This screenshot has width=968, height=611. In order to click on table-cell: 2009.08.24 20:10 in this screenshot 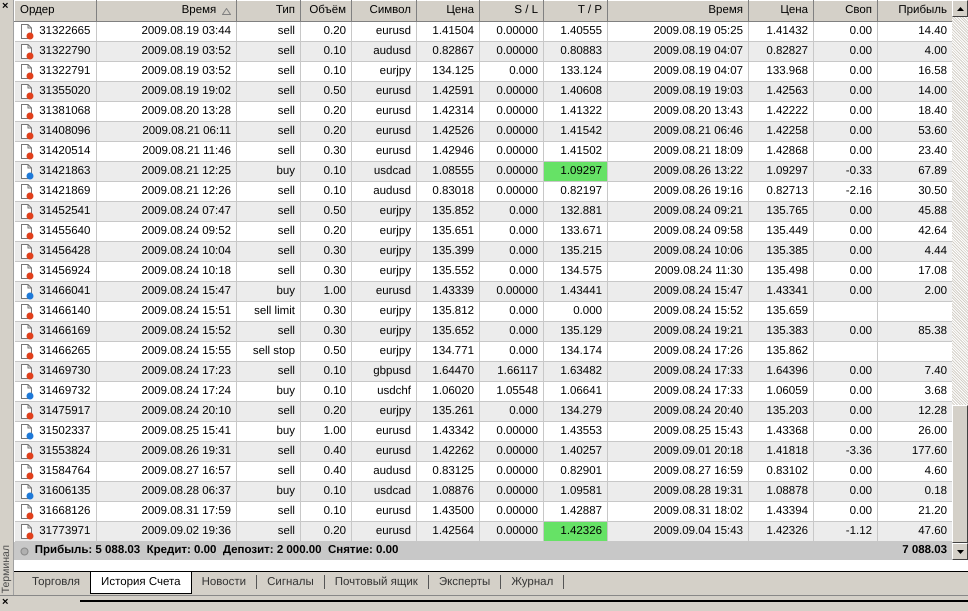, I will do `click(166, 412)`.